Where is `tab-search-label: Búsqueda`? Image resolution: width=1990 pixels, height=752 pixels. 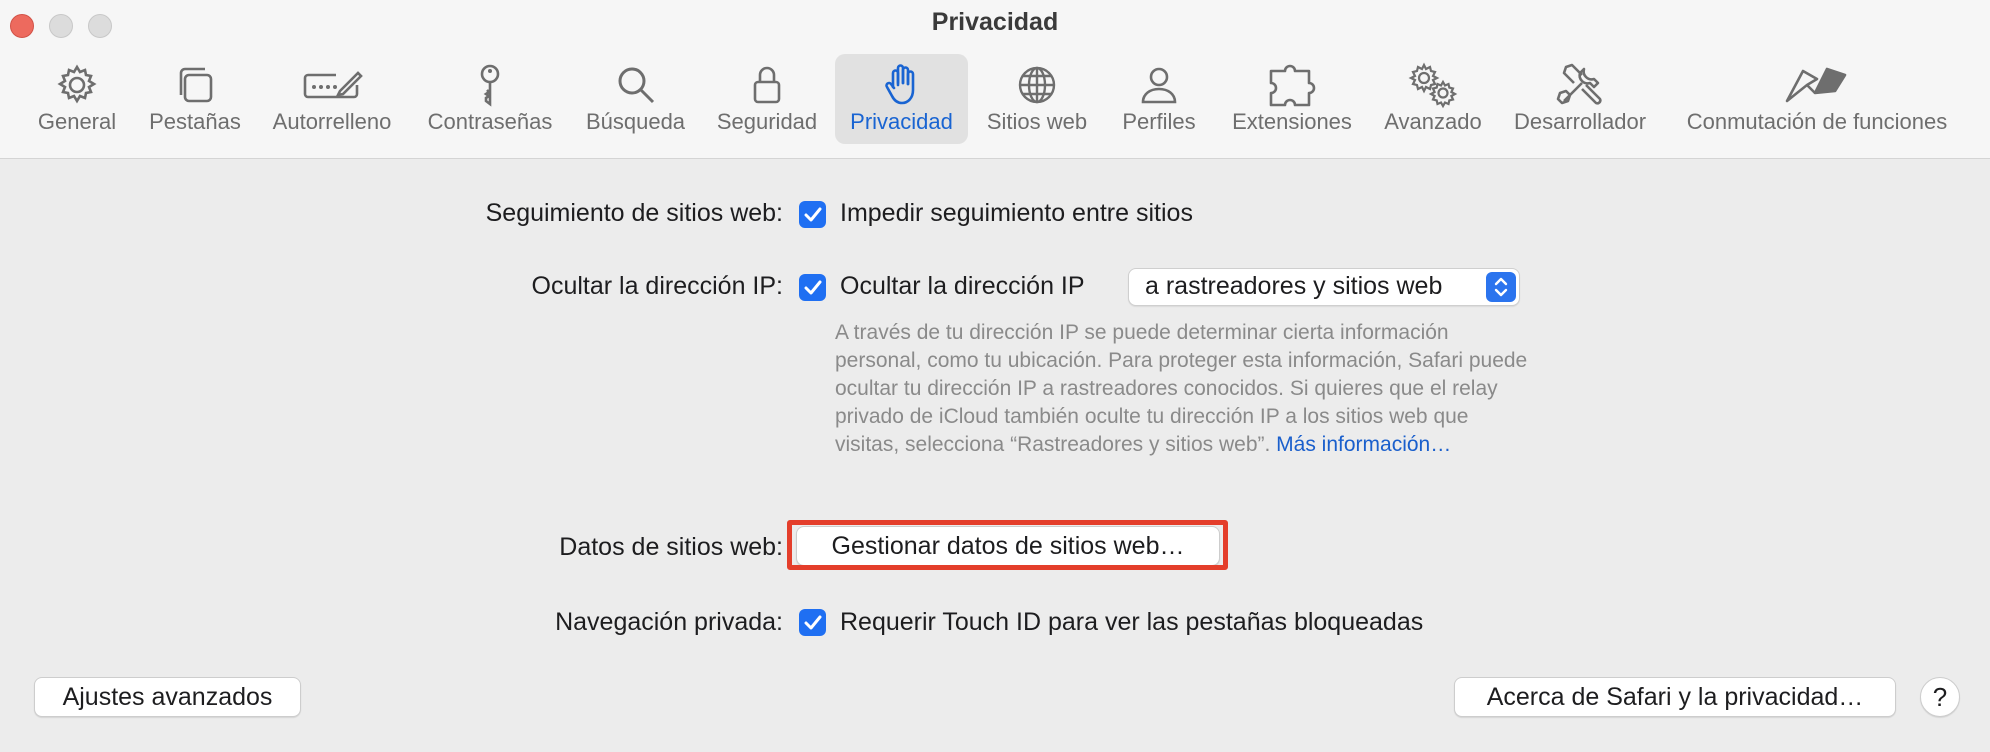 tab-search-label: Búsqueda is located at coordinates (635, 121).